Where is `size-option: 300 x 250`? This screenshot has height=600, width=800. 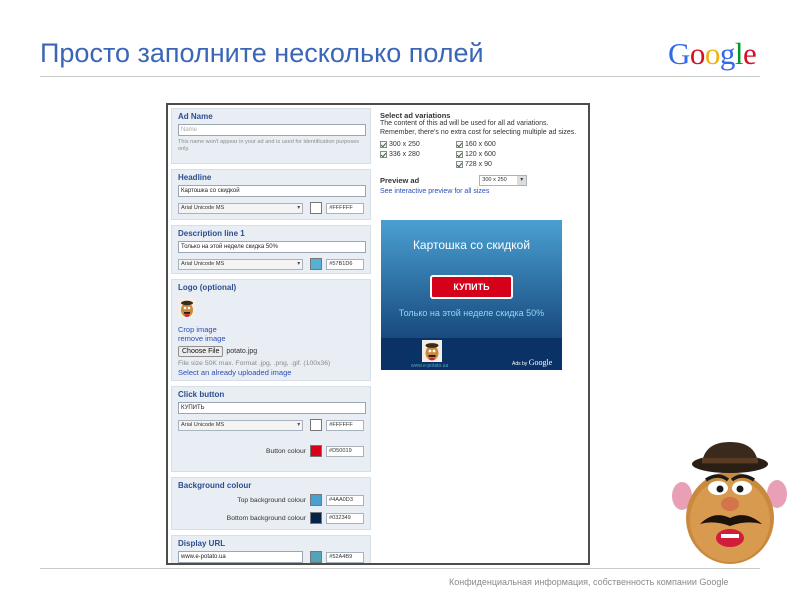 size-option: 300 x 250 is located at coordinates (418, 144).